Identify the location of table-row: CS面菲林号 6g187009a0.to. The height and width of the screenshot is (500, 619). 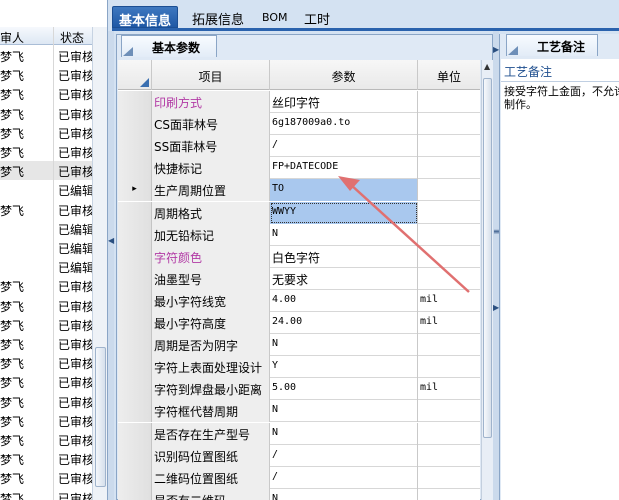
(299, 124).